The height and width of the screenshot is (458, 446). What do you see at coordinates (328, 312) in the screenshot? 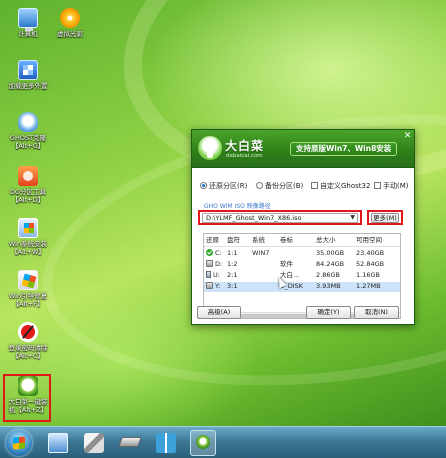
I see `ok-button: 确定(Y)` at bounding box center [328, 312].